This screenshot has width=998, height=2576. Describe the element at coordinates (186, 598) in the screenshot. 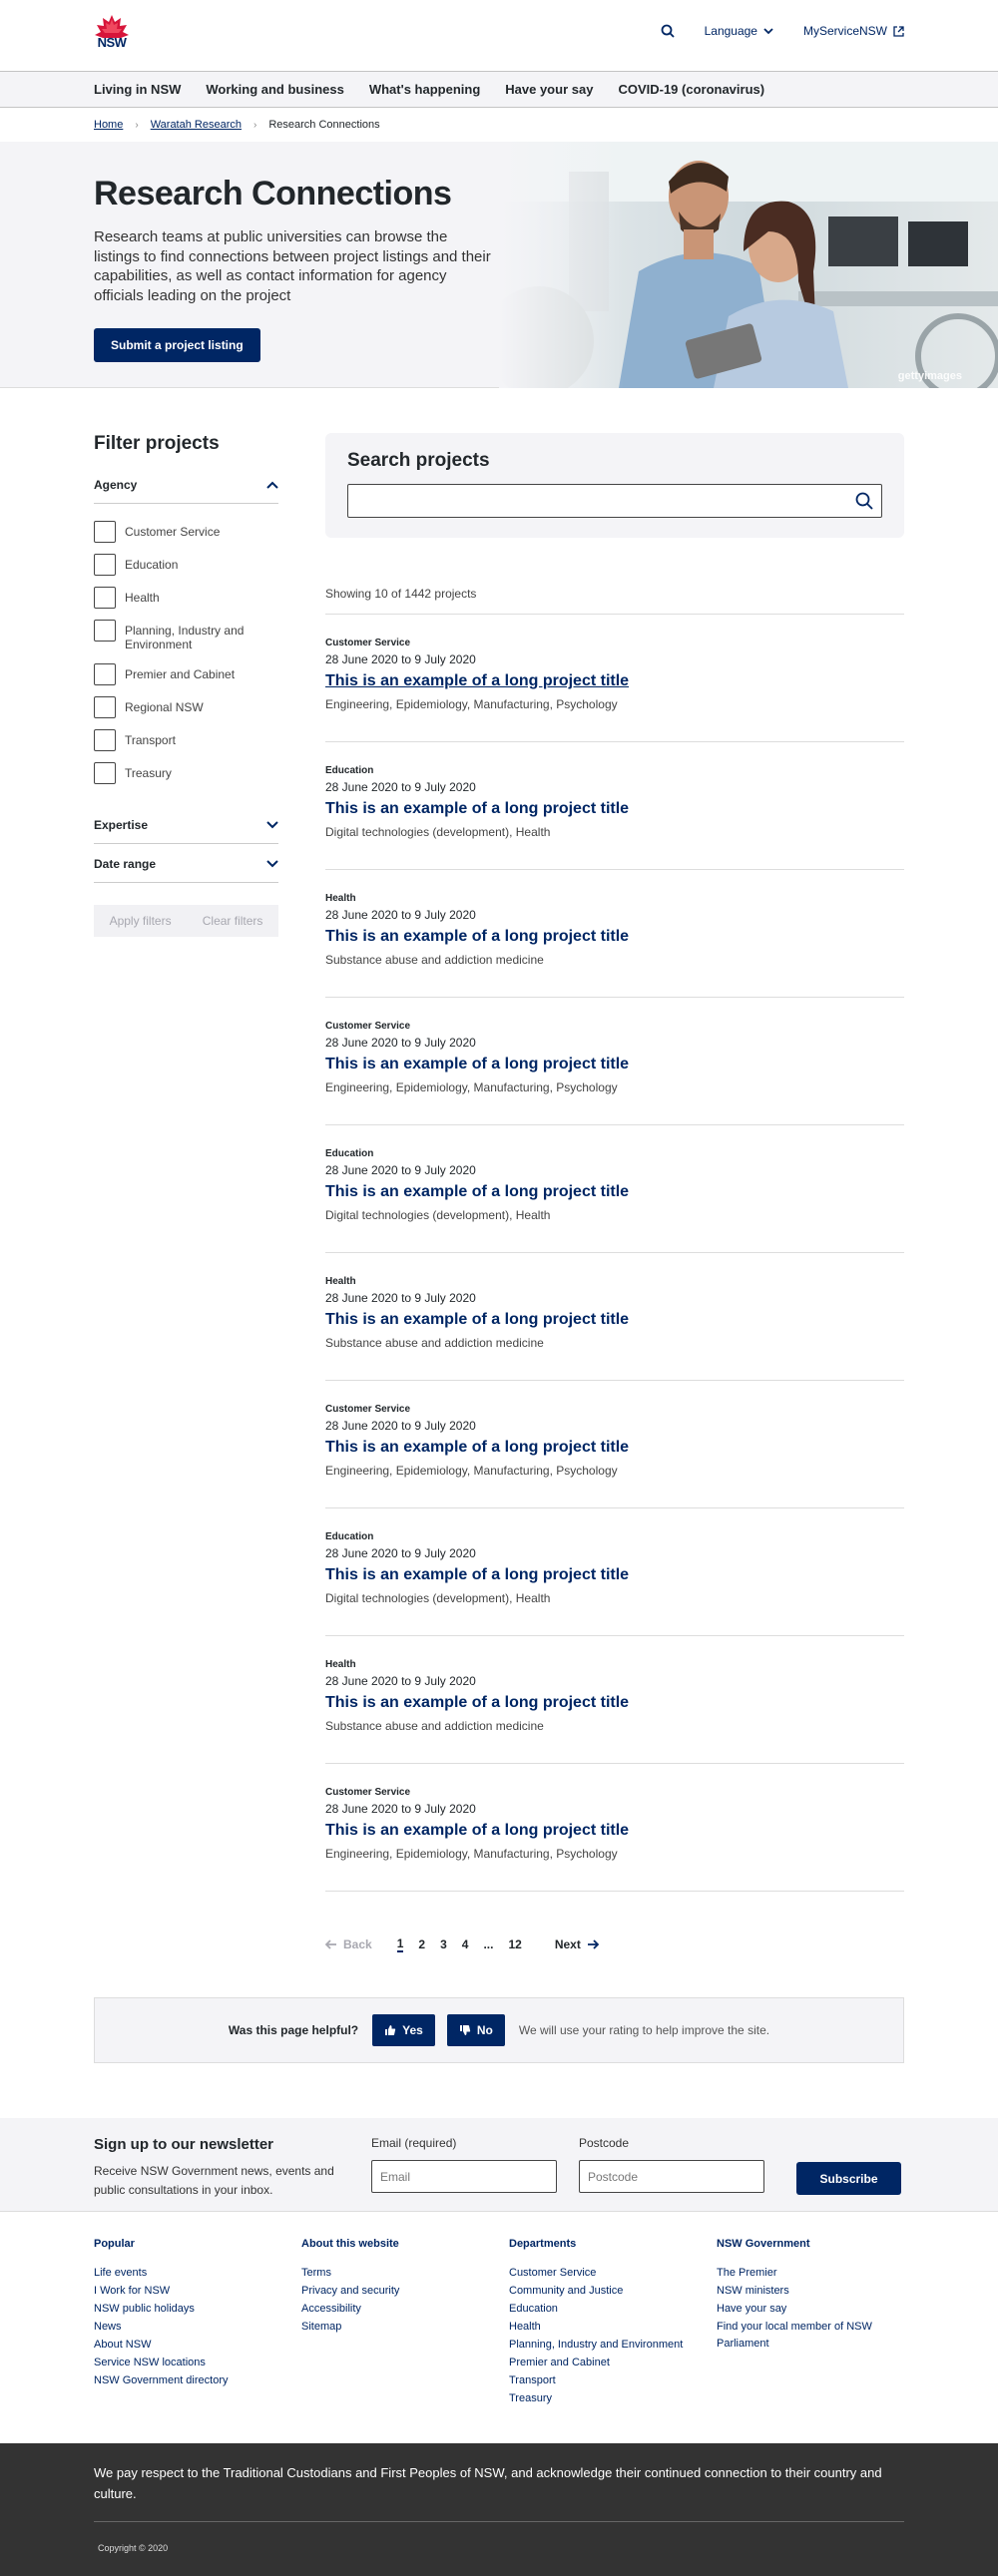

I see `agency-option-health: Health` at that location.